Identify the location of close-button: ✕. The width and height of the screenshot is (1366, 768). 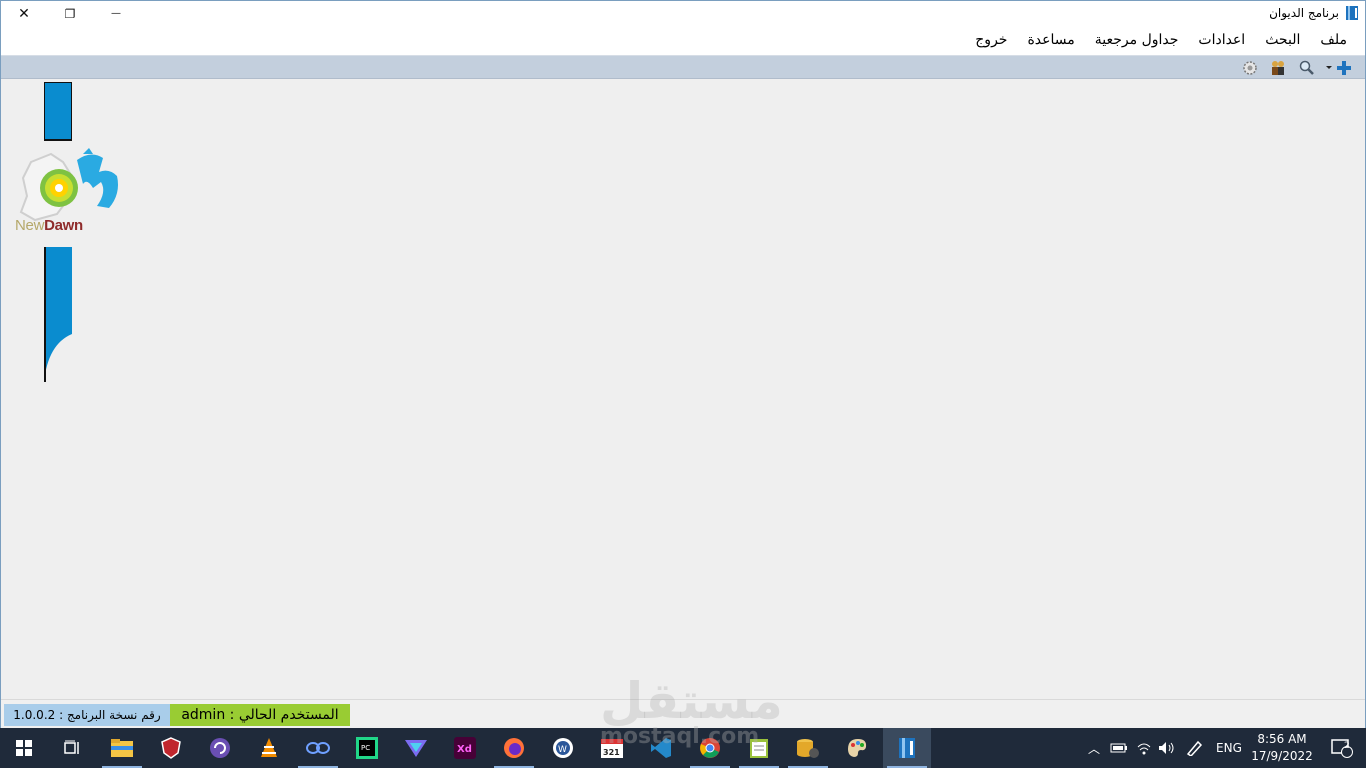
(24, 13).